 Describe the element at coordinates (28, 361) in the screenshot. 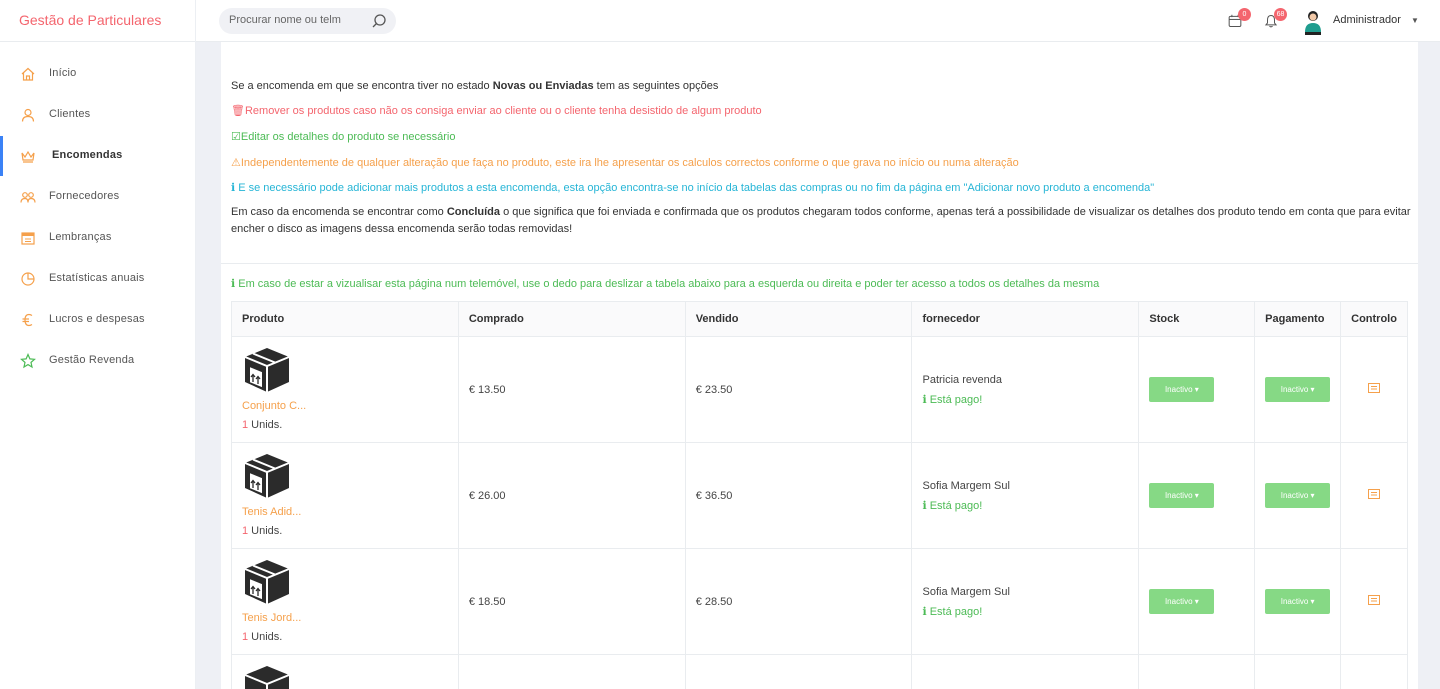

I see `star-icon` at that location.